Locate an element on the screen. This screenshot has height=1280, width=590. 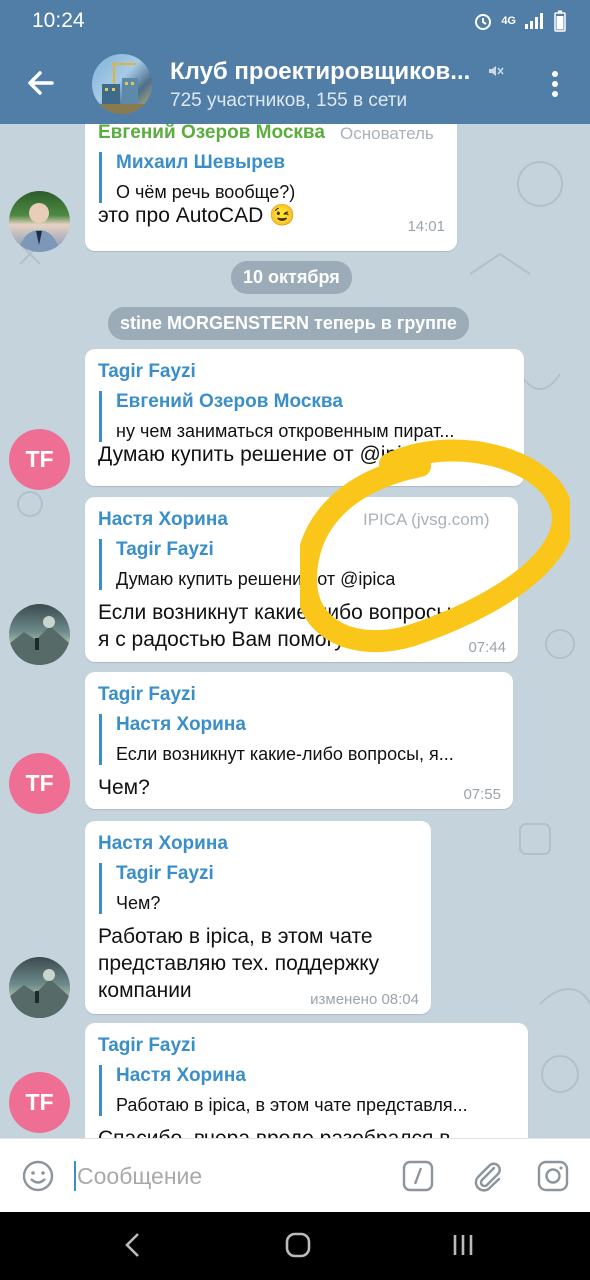
message-text-line: Если возникнут какие-либо вопросы, is located at coordinates (278, 612).